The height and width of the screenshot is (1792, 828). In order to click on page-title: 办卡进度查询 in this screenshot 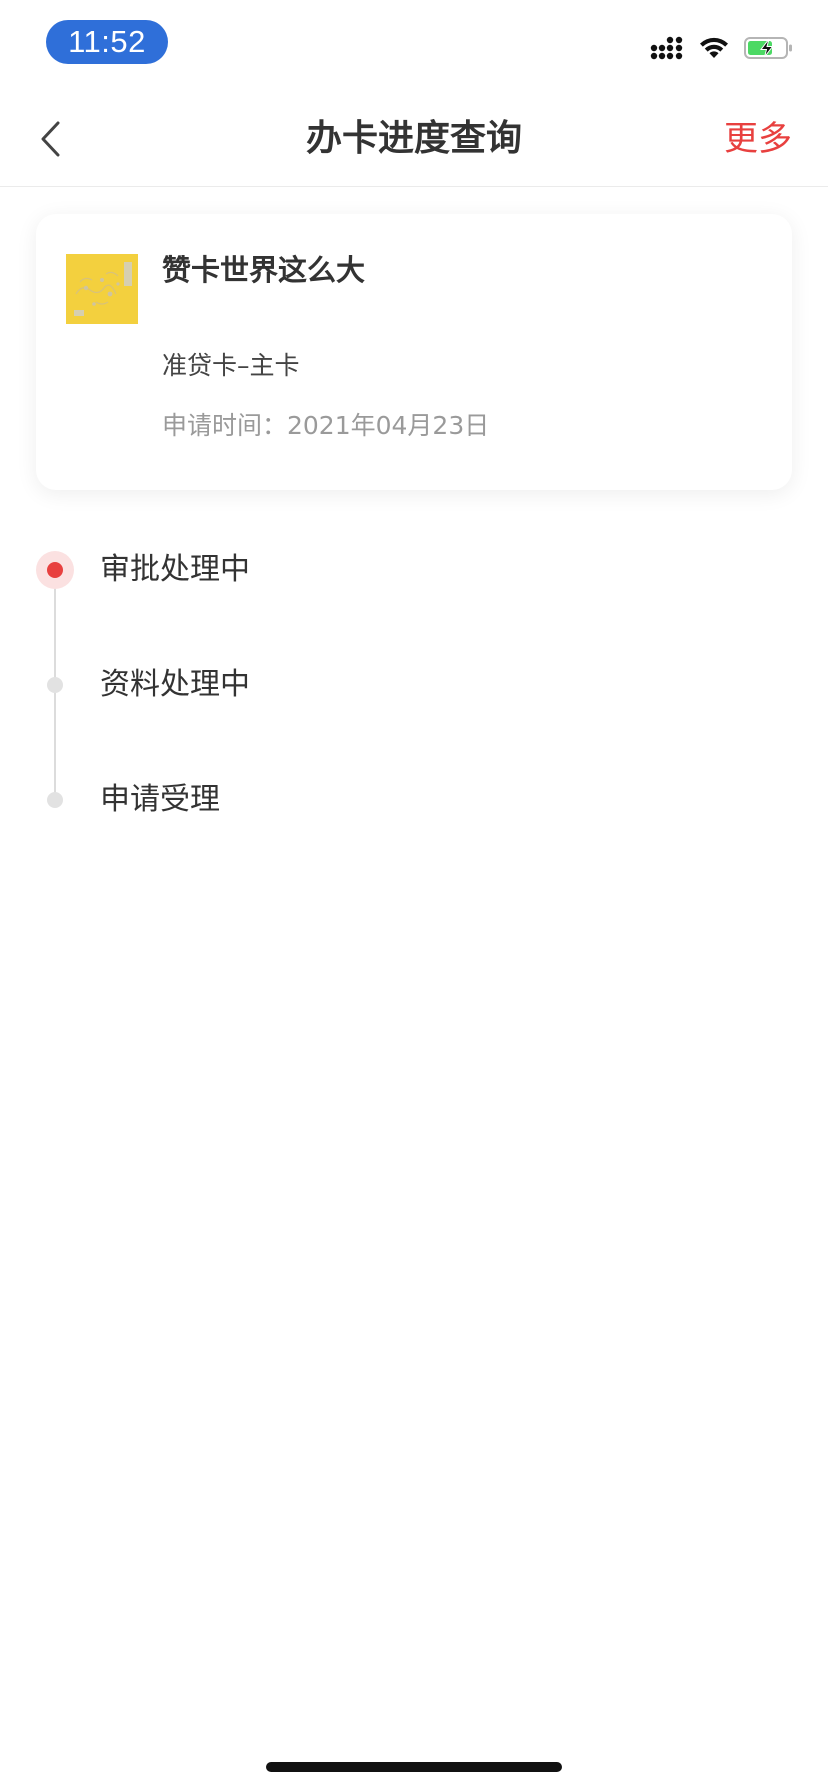, I will do `click(413, 138)`.